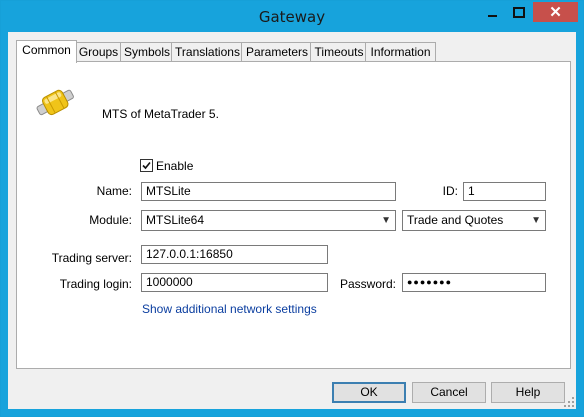 Image resolution: width=584 pixels, height=417 pixels. I want to click on enable-label: Enable, so click(175, 166).